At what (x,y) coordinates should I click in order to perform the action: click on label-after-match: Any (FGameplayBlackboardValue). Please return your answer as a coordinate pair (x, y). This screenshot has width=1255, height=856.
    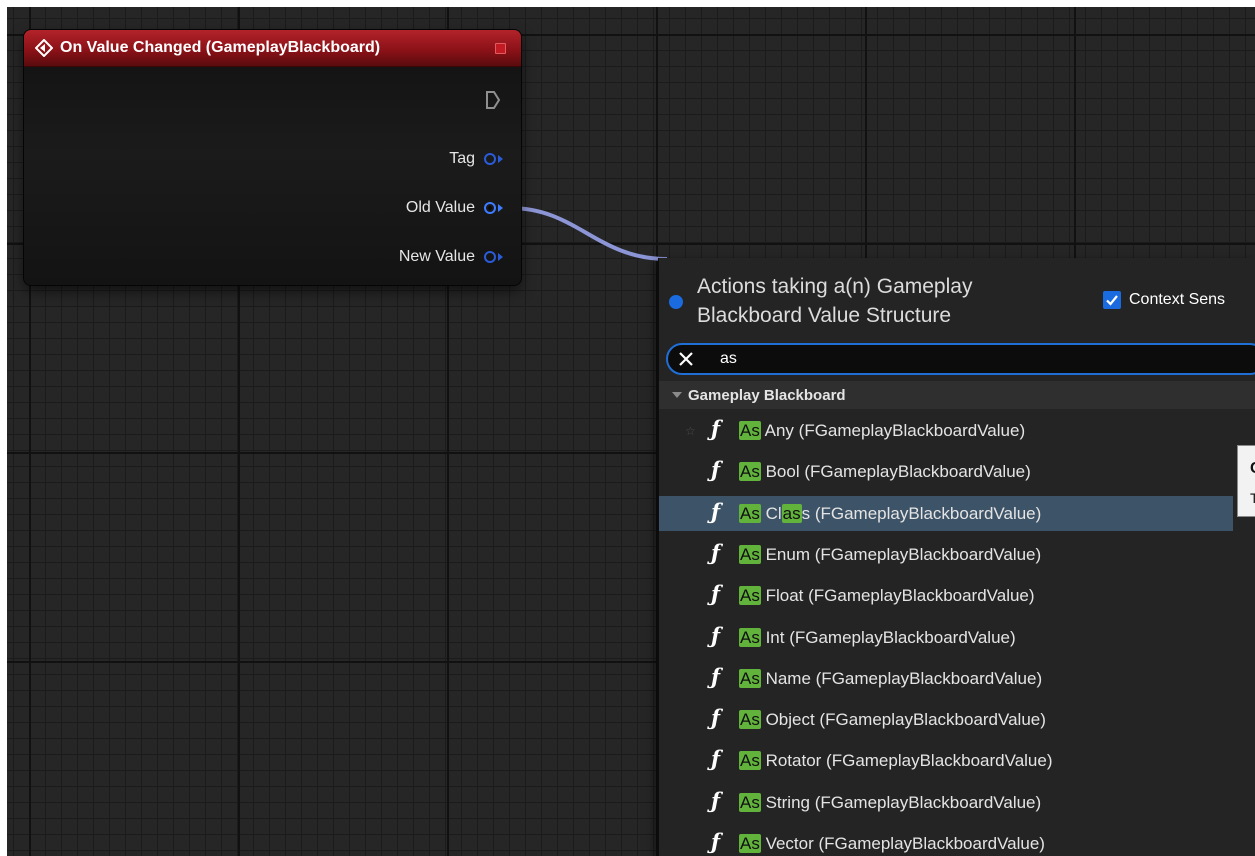
    Looking at the image, I should click on (895, 430).